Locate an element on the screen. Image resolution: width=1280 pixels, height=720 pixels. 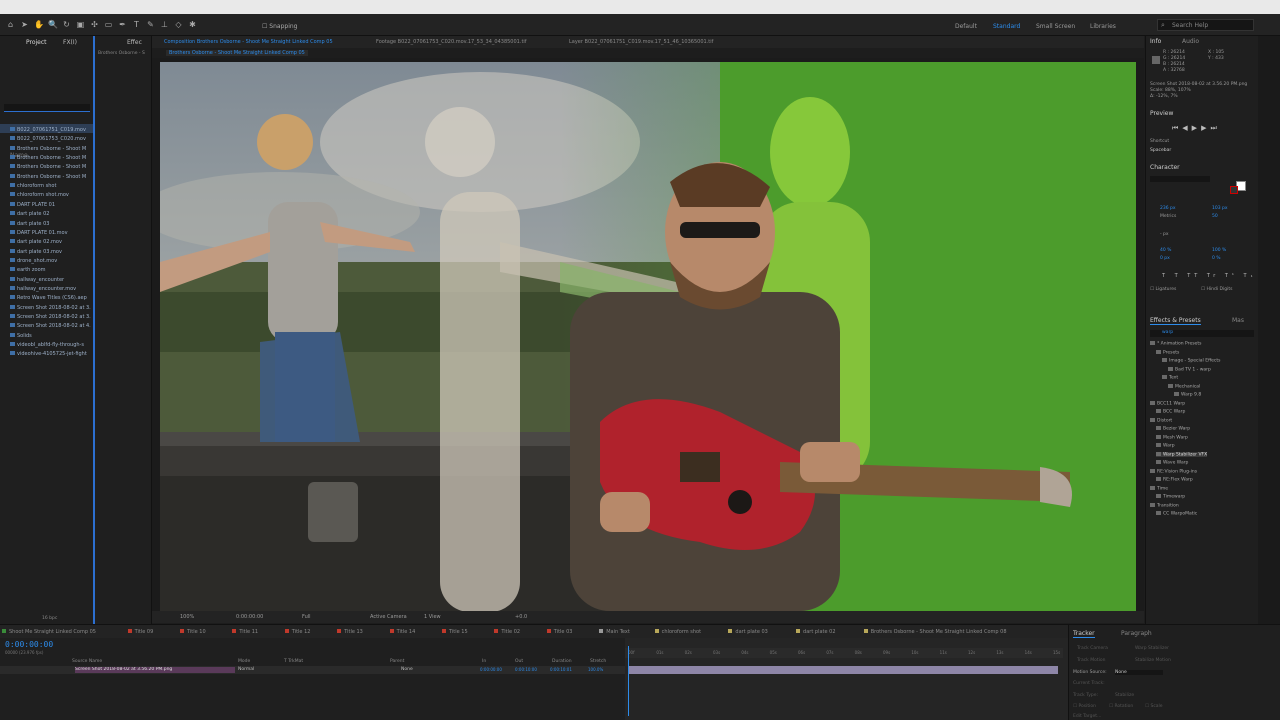
project-item: DART PLATE 01.mov is located at coordinates (39, 232).